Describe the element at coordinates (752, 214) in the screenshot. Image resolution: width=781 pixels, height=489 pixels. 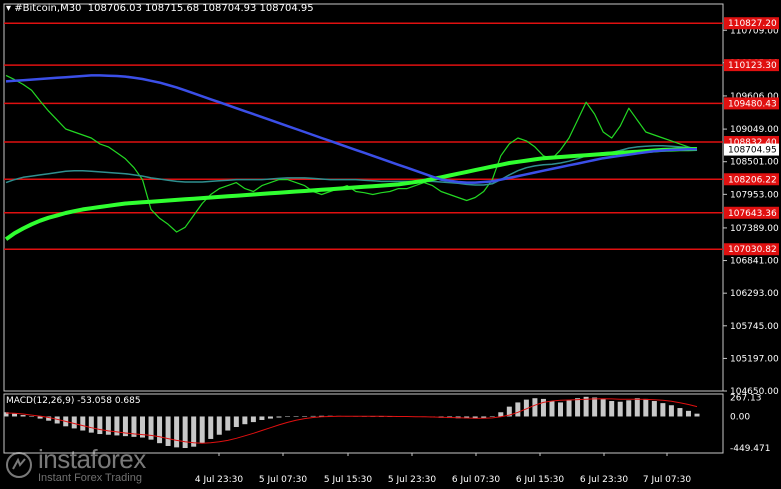
I see `level-label-5: 107643.36` at that location.